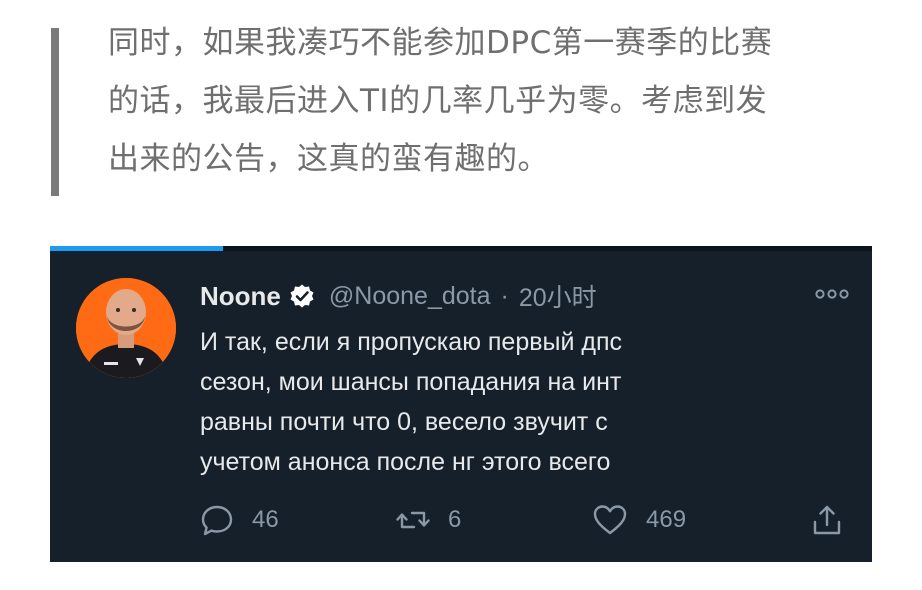 Image resolution: width=922 pixels, height=590 pixels. I want to click on tweet-actions: 46 6 469, so click(525, 520).